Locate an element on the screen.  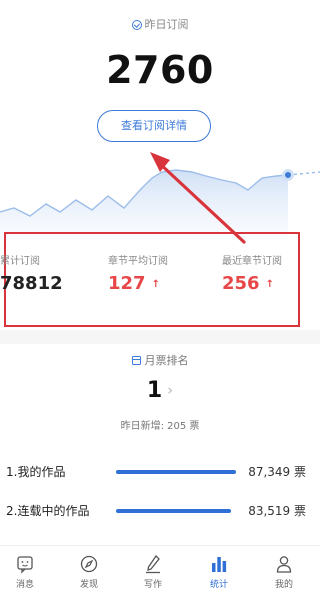
tab-label: 消息 is located at coordinates (24, 585).